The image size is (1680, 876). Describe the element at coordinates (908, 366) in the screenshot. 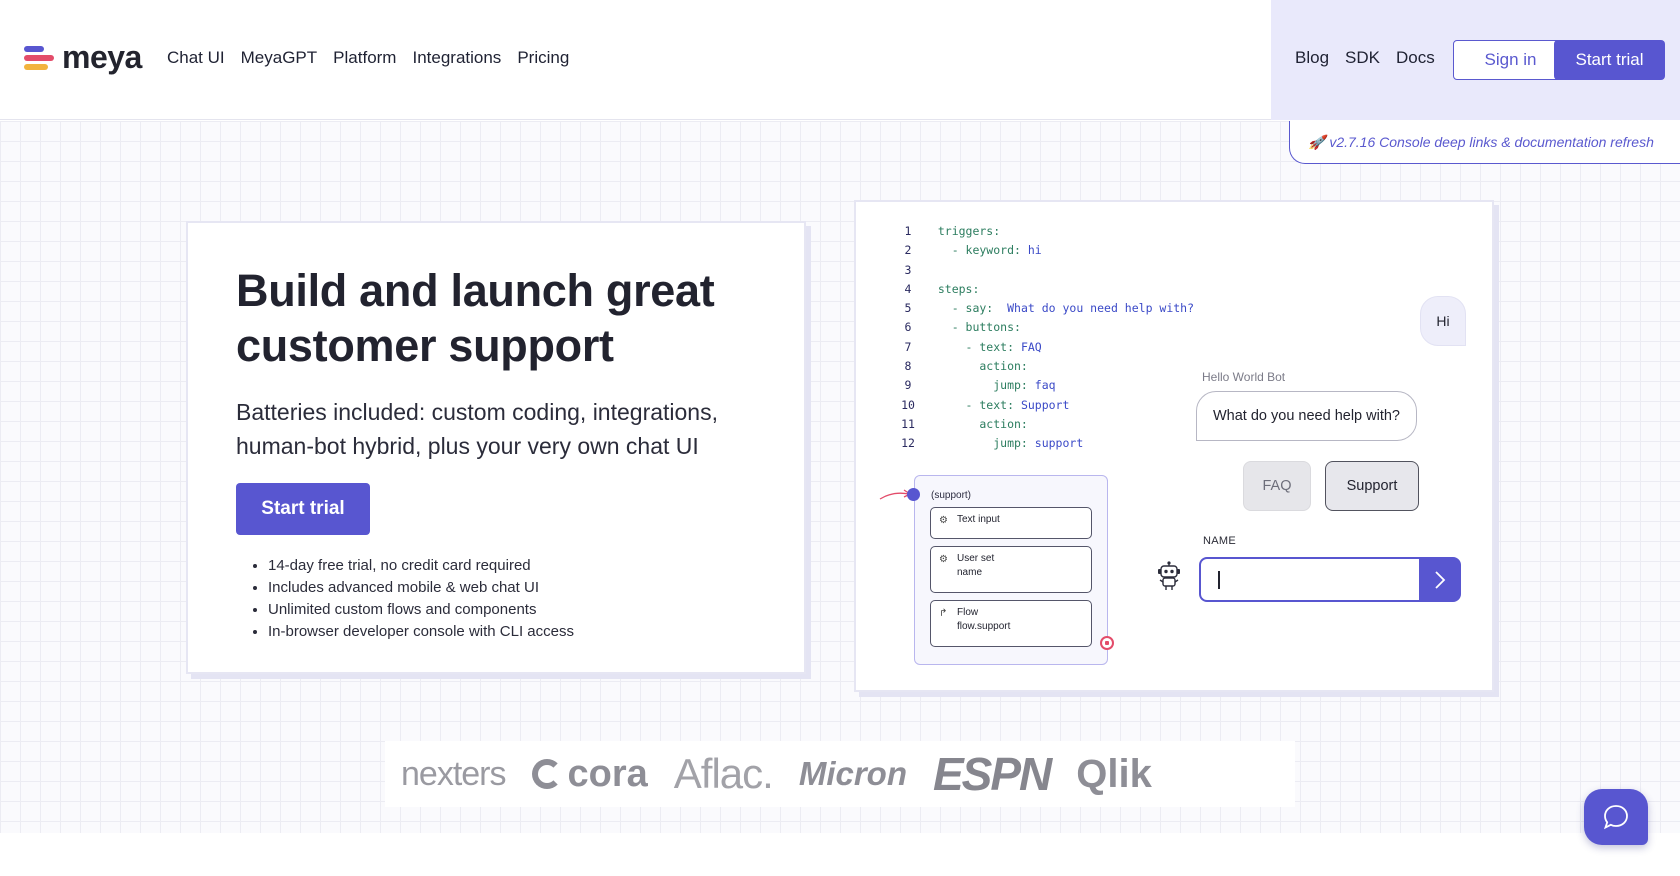

I see `line-number: 8` at that location.